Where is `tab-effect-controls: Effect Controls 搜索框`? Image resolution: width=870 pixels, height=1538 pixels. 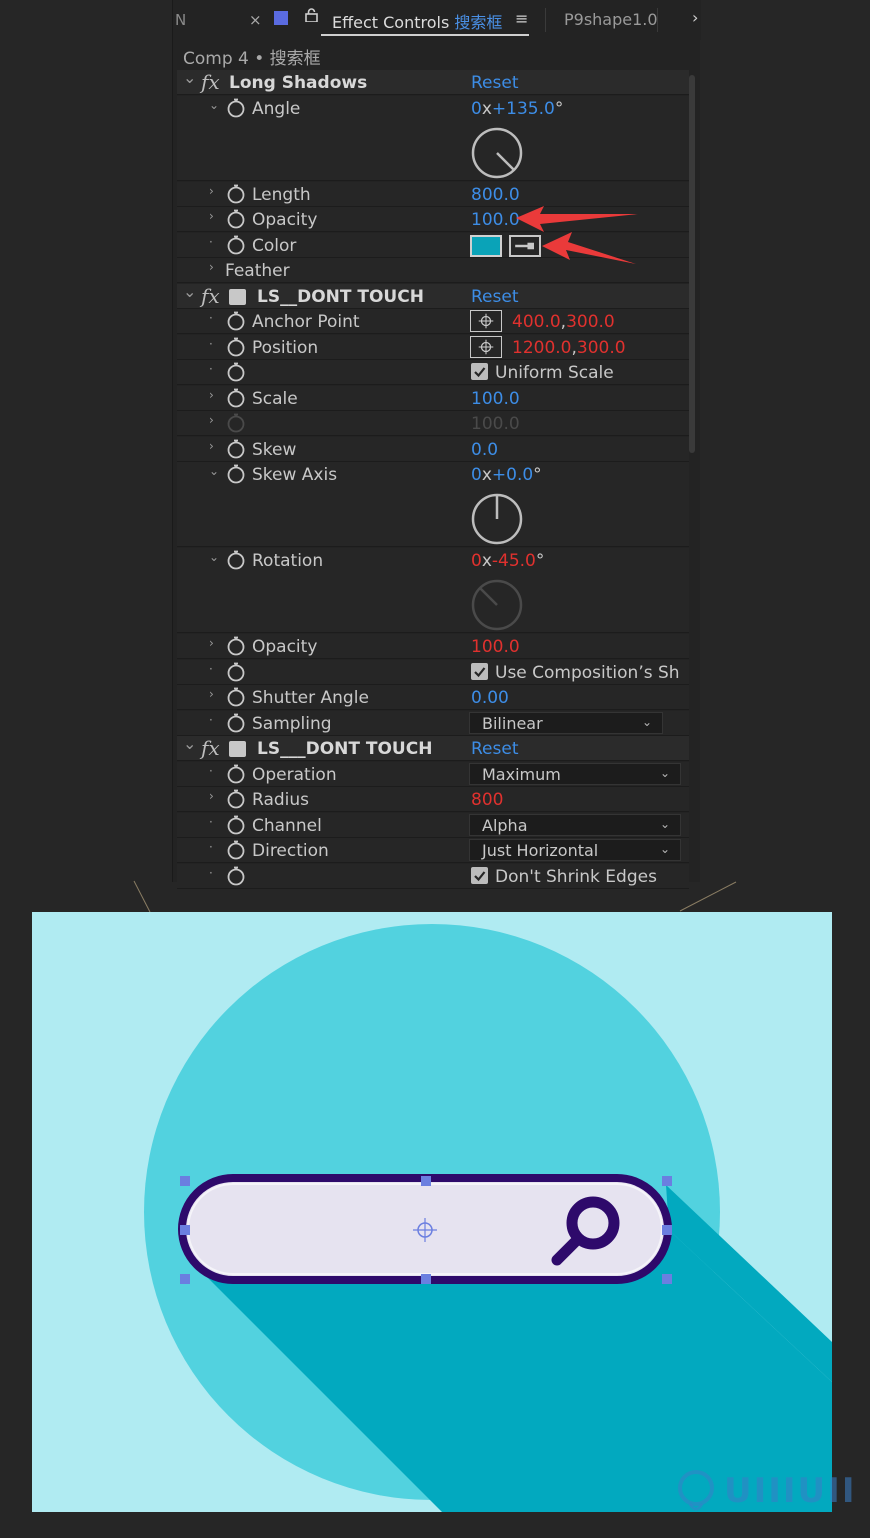 tab-effect-controls: Effect Controls 搜索框 is located at coordinates (417, 21).